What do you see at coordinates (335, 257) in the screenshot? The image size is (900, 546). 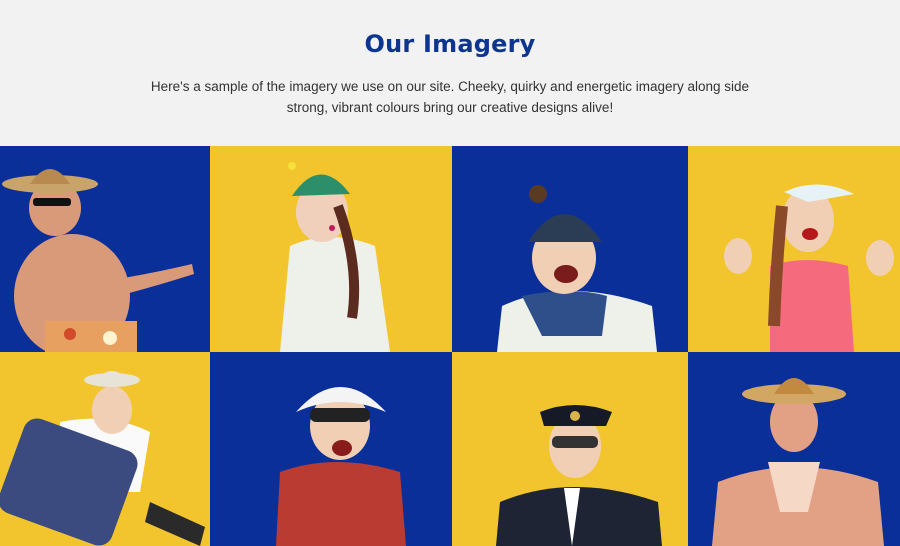 I see `woman-beanie-photo` at bounding box center [335, 257].